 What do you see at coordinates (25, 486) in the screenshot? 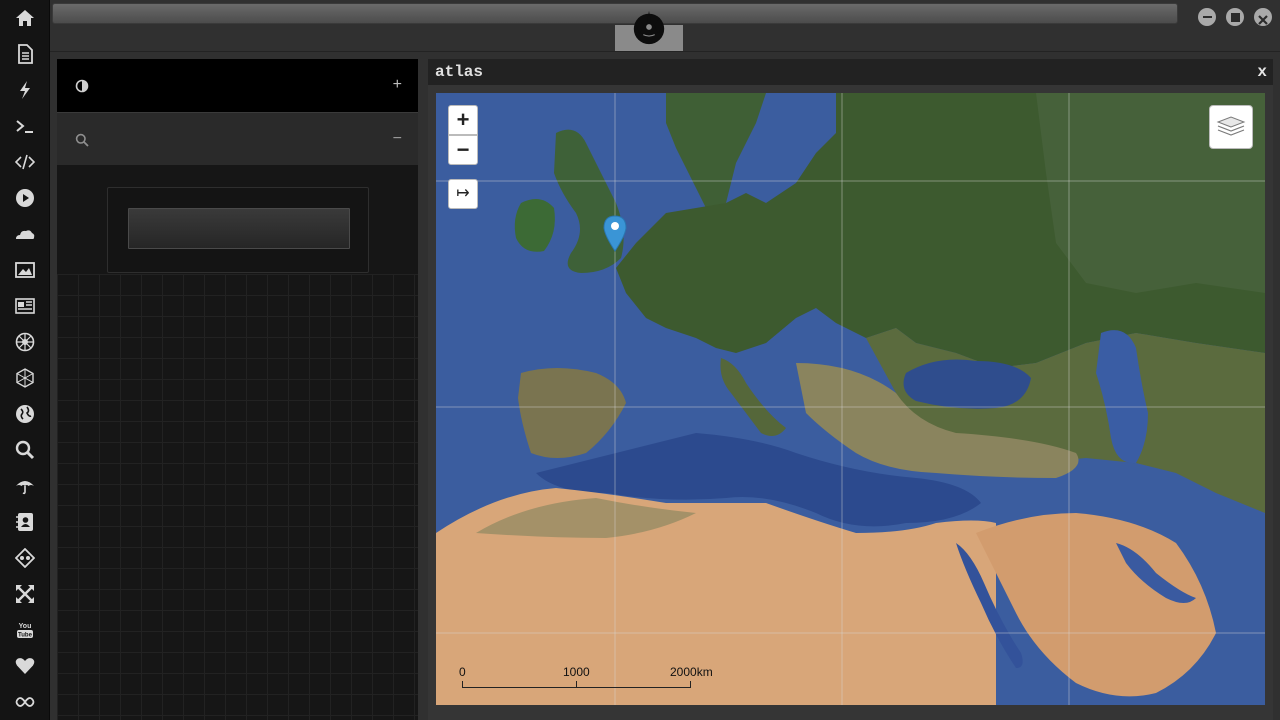
I see `umbrella-icon` at bounding box center [25, 486].